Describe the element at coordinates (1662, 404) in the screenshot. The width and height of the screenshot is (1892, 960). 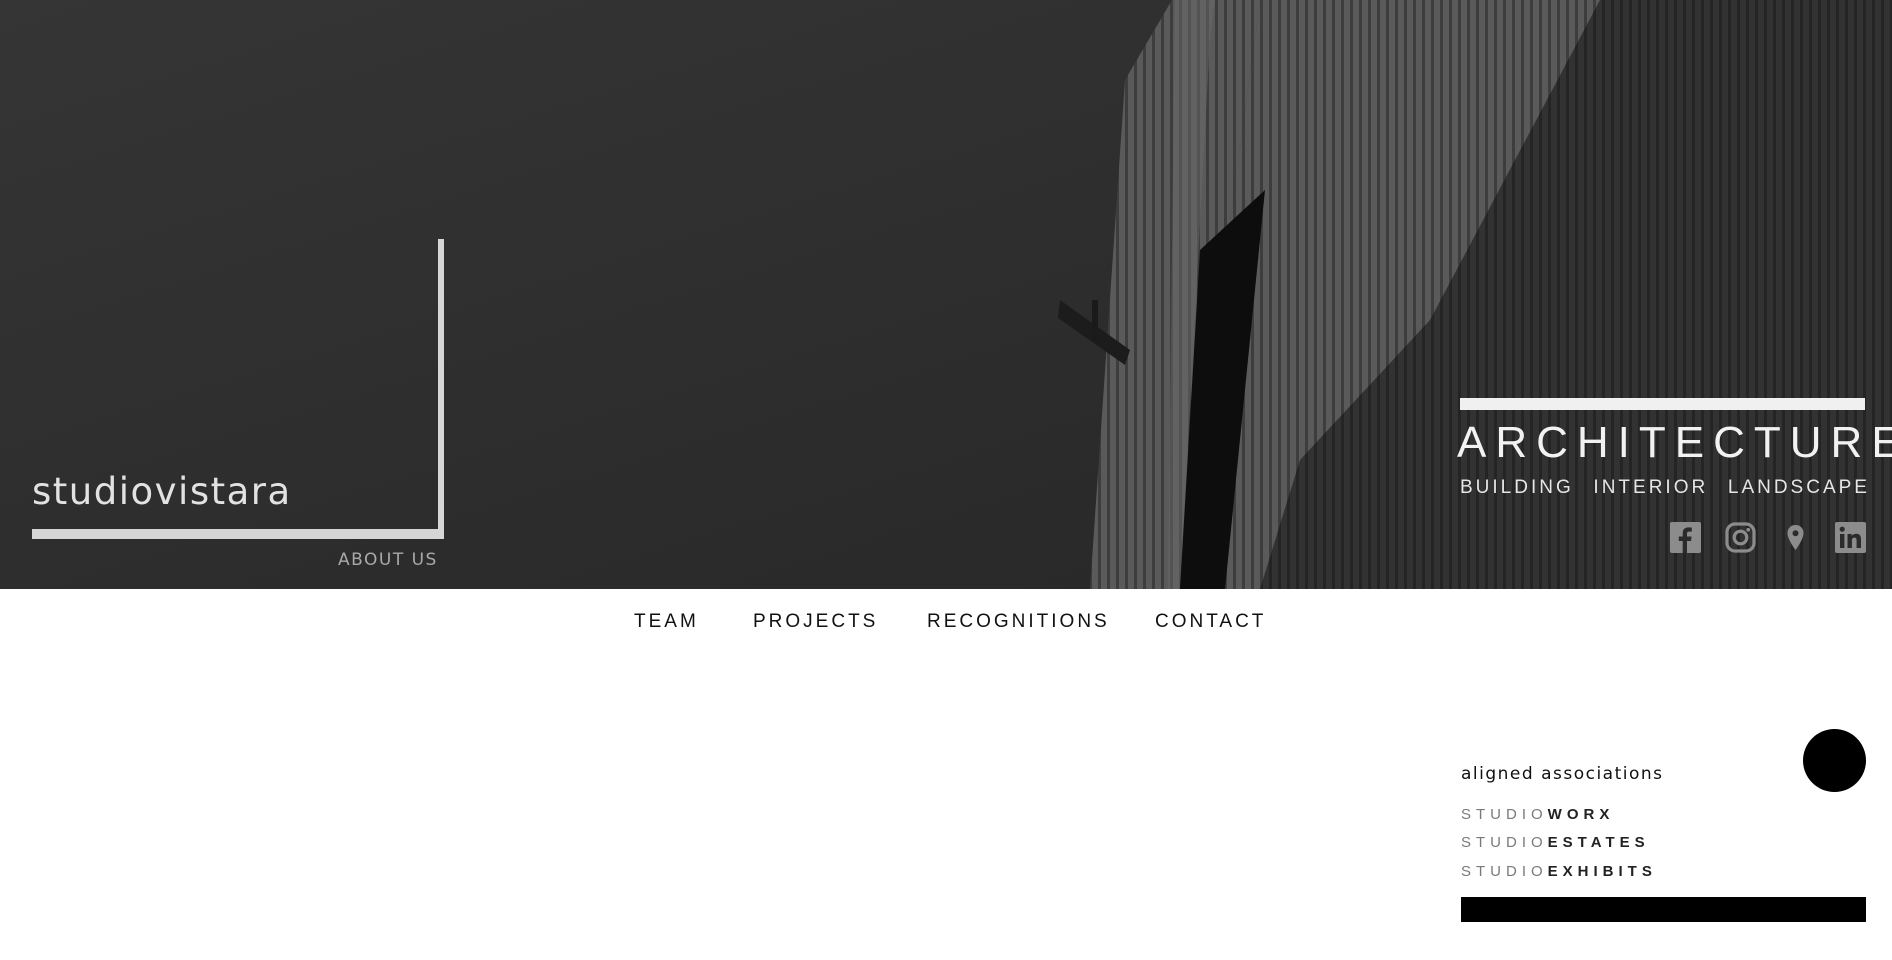
I see `architecture-accent-bar` at that location.